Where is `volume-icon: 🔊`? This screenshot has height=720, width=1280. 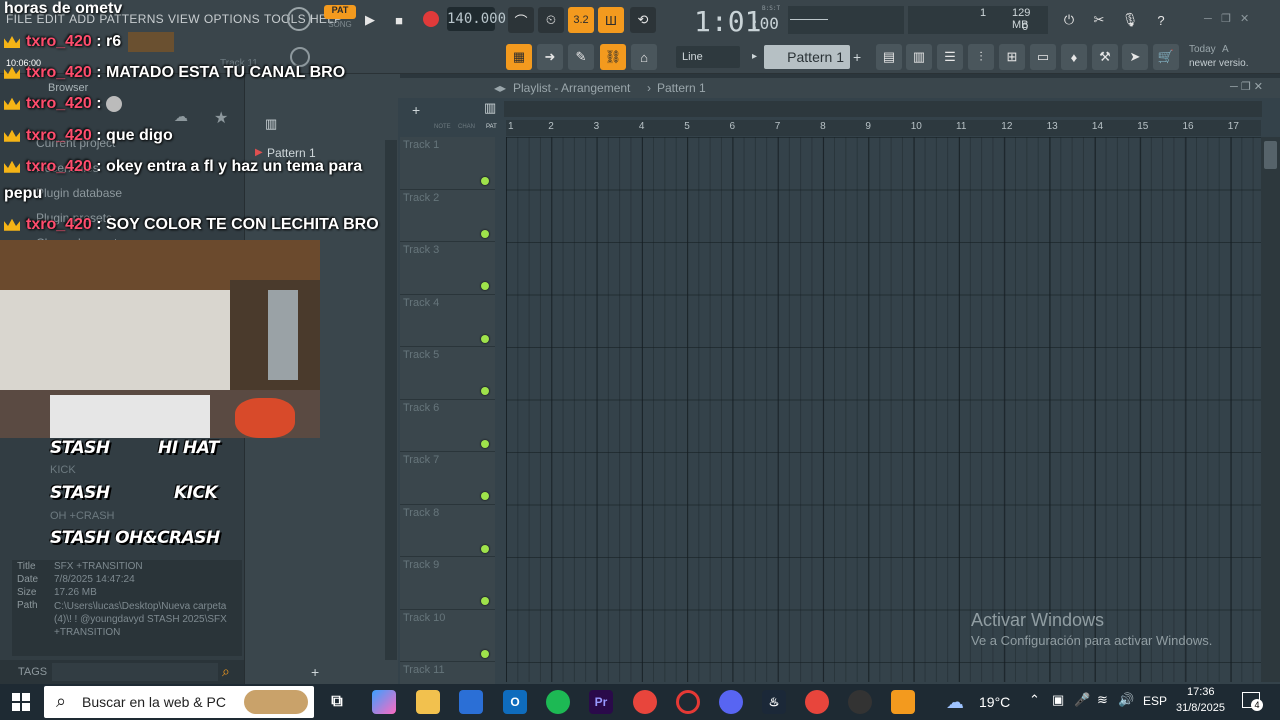 volume-icon: 🔊 is located at coordinates (1126, 700).